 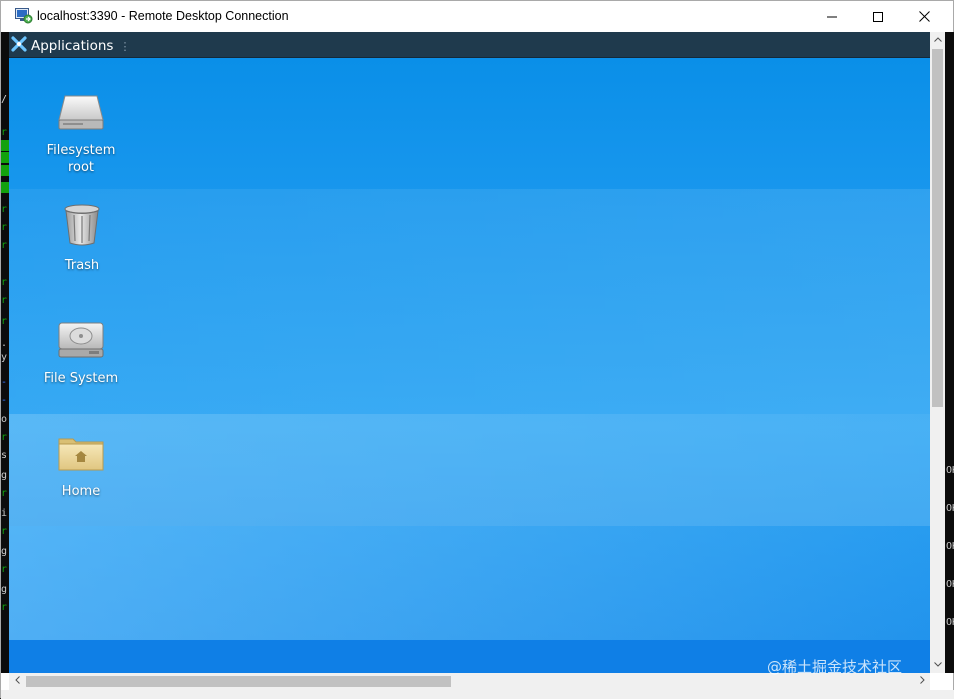 I want to click on minimize-button, so click(x=832, y=16).